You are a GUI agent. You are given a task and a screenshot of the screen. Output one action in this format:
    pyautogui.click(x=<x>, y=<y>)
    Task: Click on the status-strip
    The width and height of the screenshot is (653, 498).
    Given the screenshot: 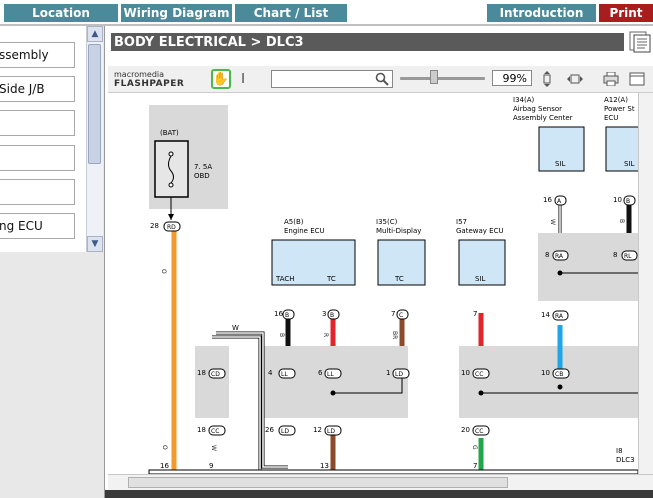 What is the action you would take?
    pyautogui.click(x=379, y=494)
    